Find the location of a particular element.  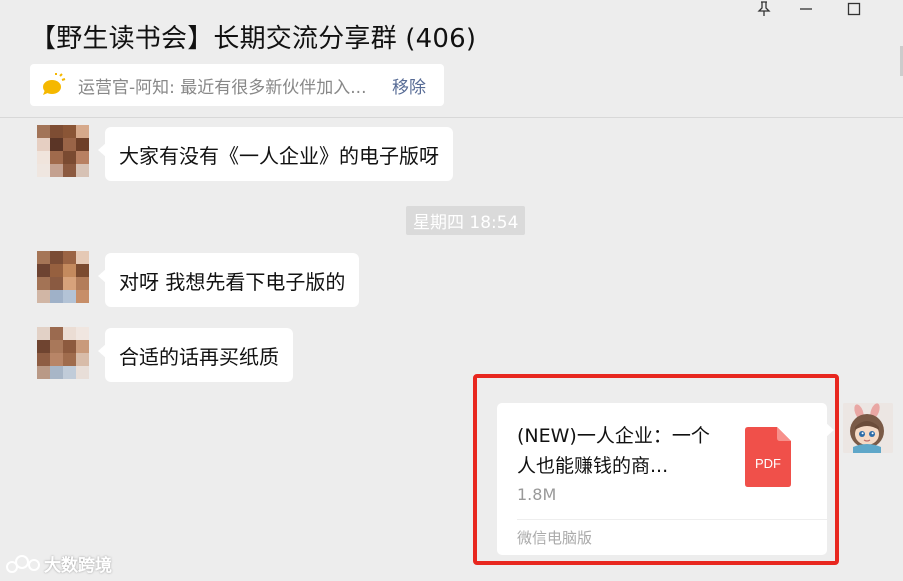

pdf-file-icon: PDF is located at coordinates (768, 457).